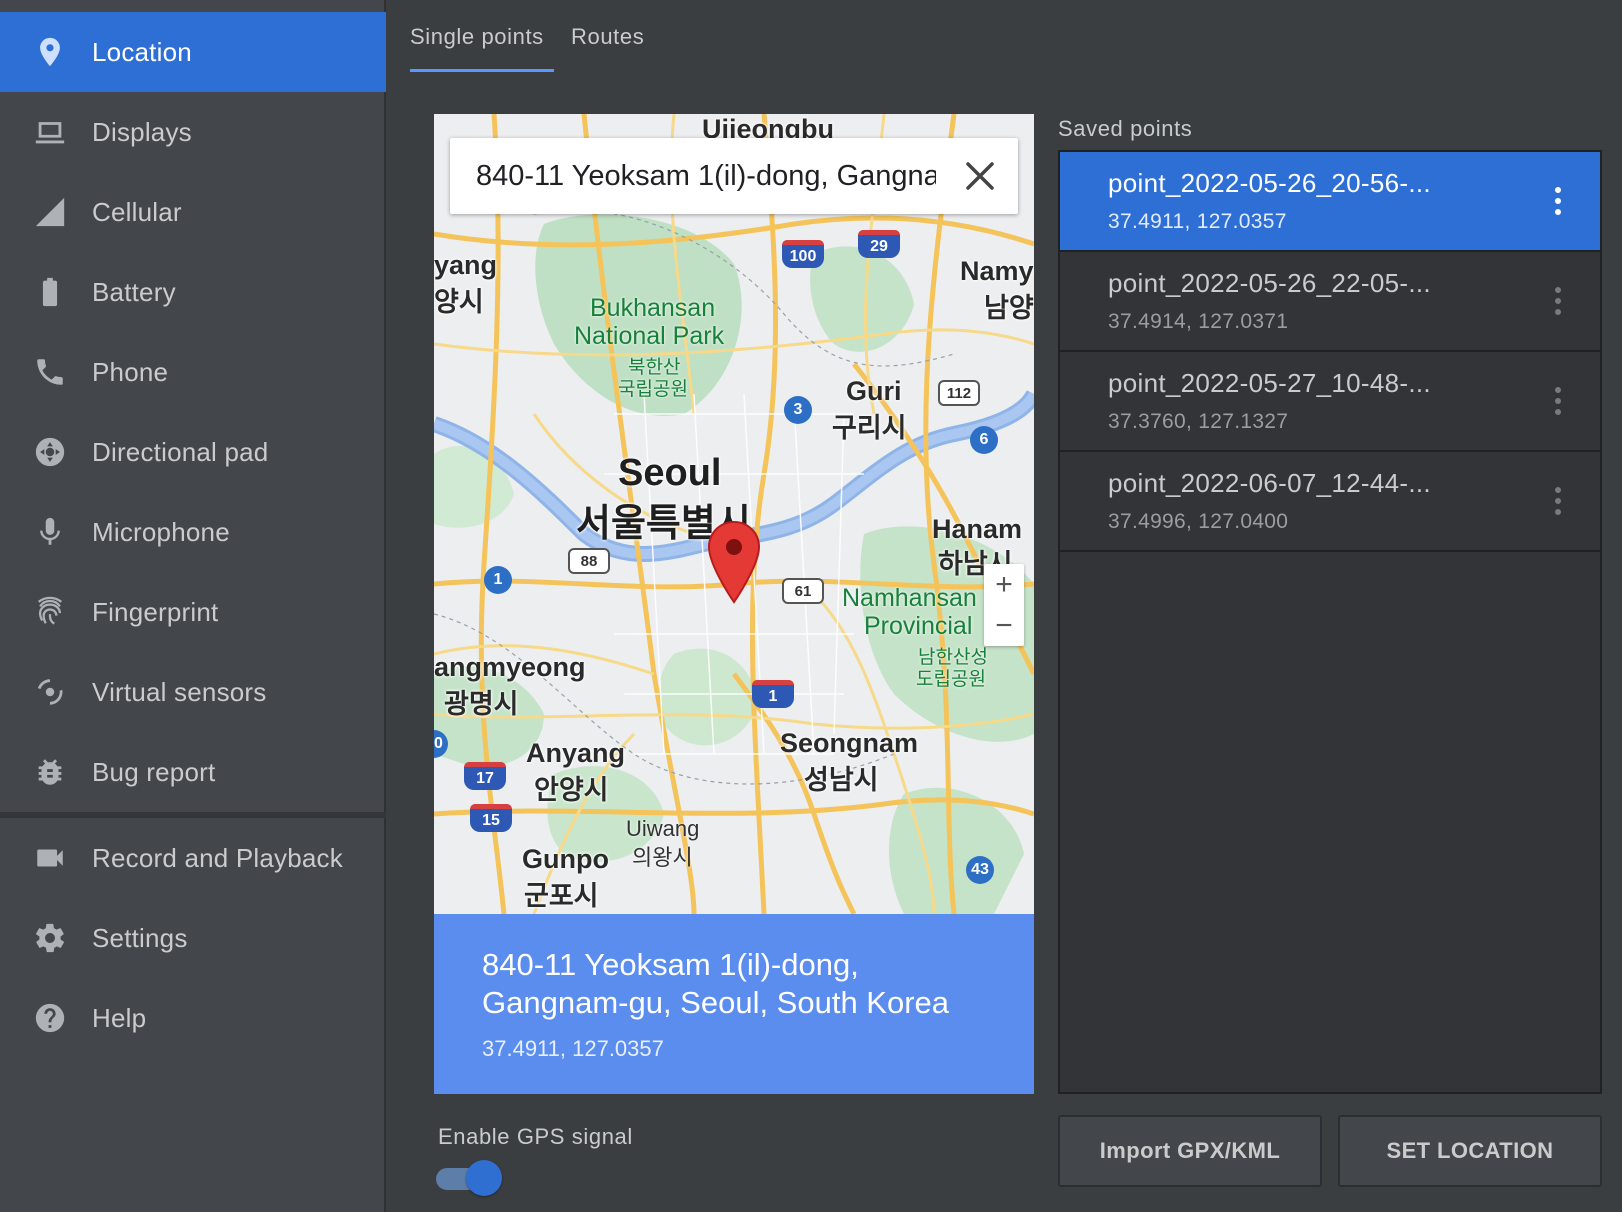 Image resolution: width=1622 pixels, height=1212 pixels. I want to click on map-label-uiwang-ko: 의왕시, so click(662, 857).